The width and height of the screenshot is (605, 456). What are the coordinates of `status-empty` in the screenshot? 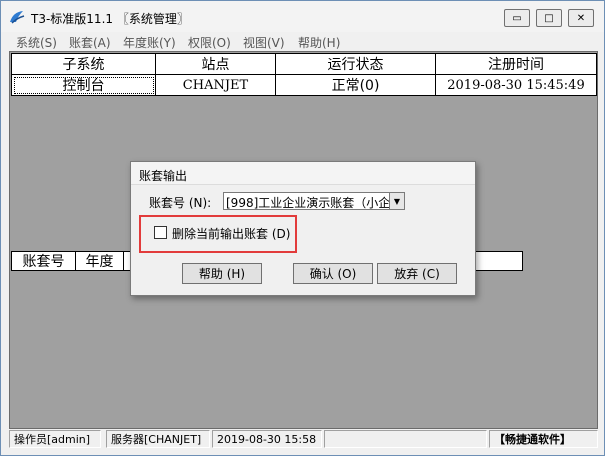 It's located at (405, 439).